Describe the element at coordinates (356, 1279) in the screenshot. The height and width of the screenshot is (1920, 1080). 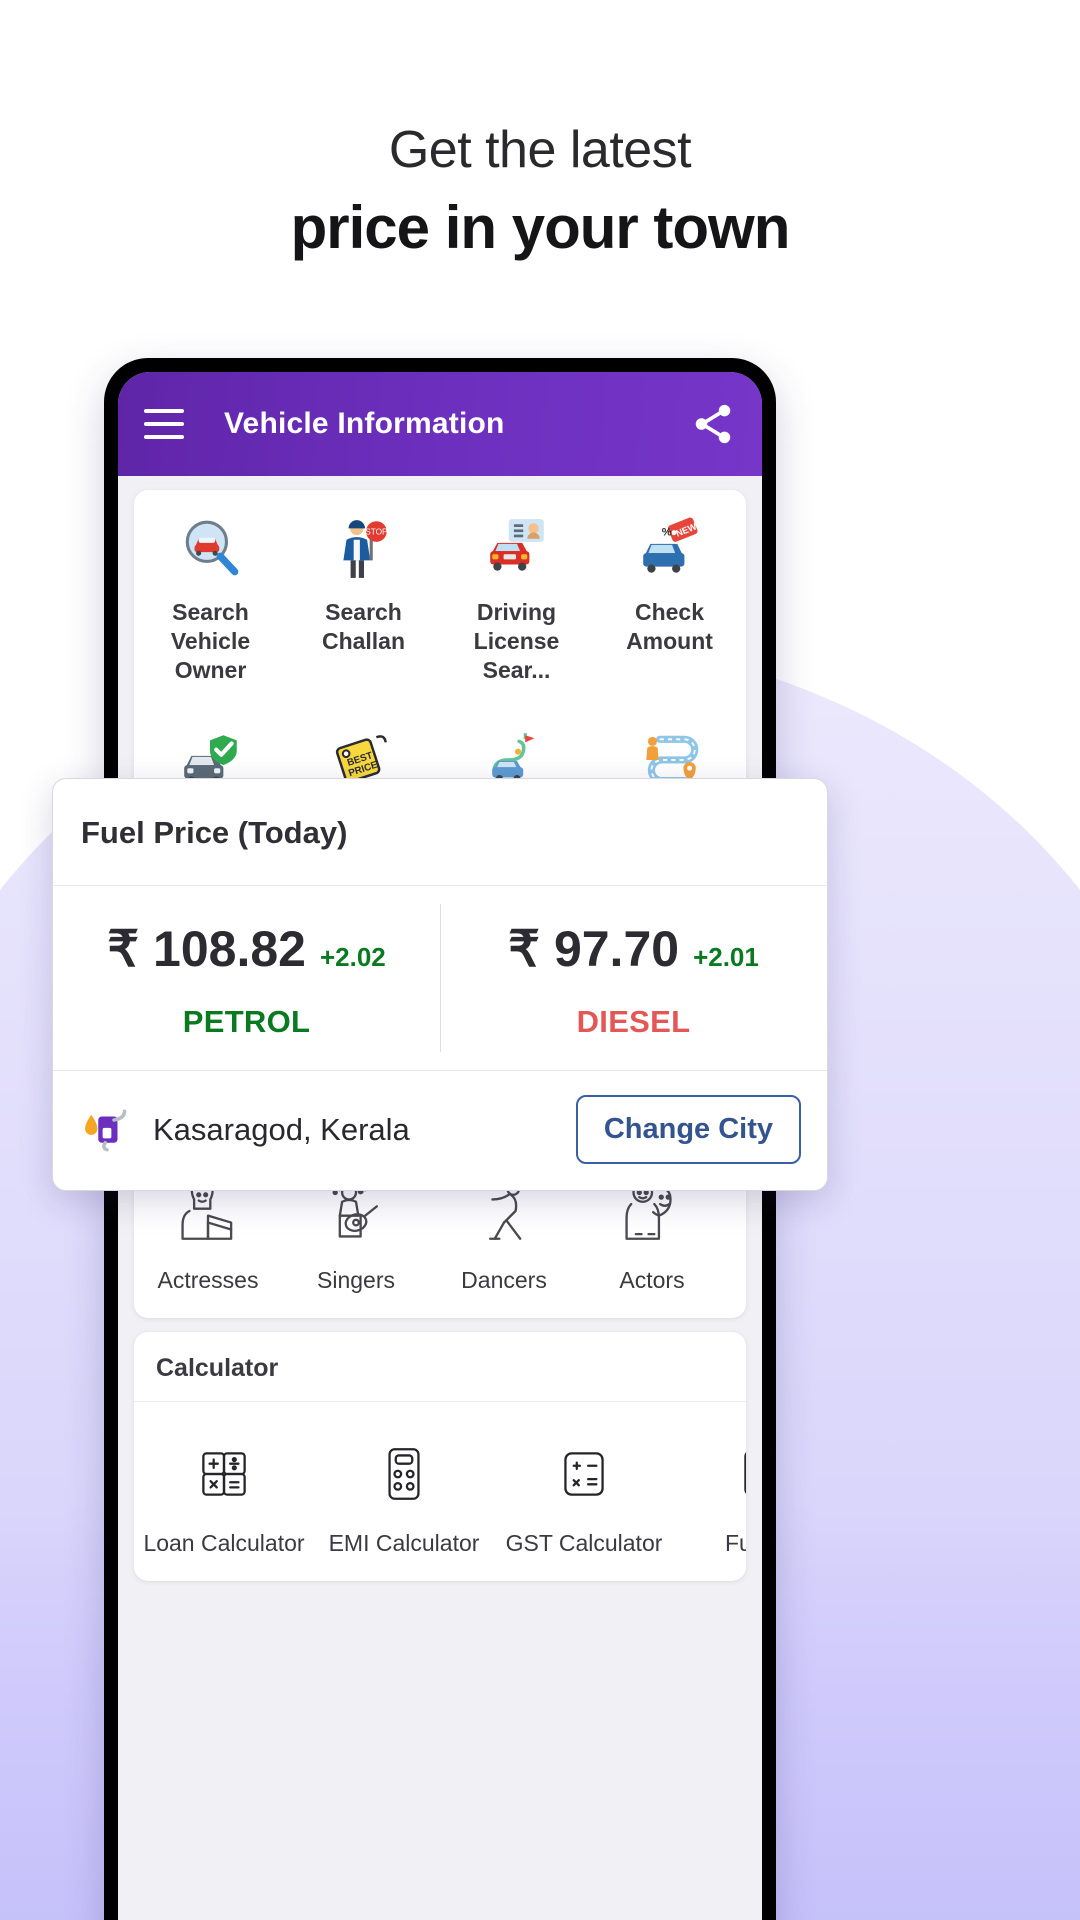
I see `celebrity-label: Singers` at that location.